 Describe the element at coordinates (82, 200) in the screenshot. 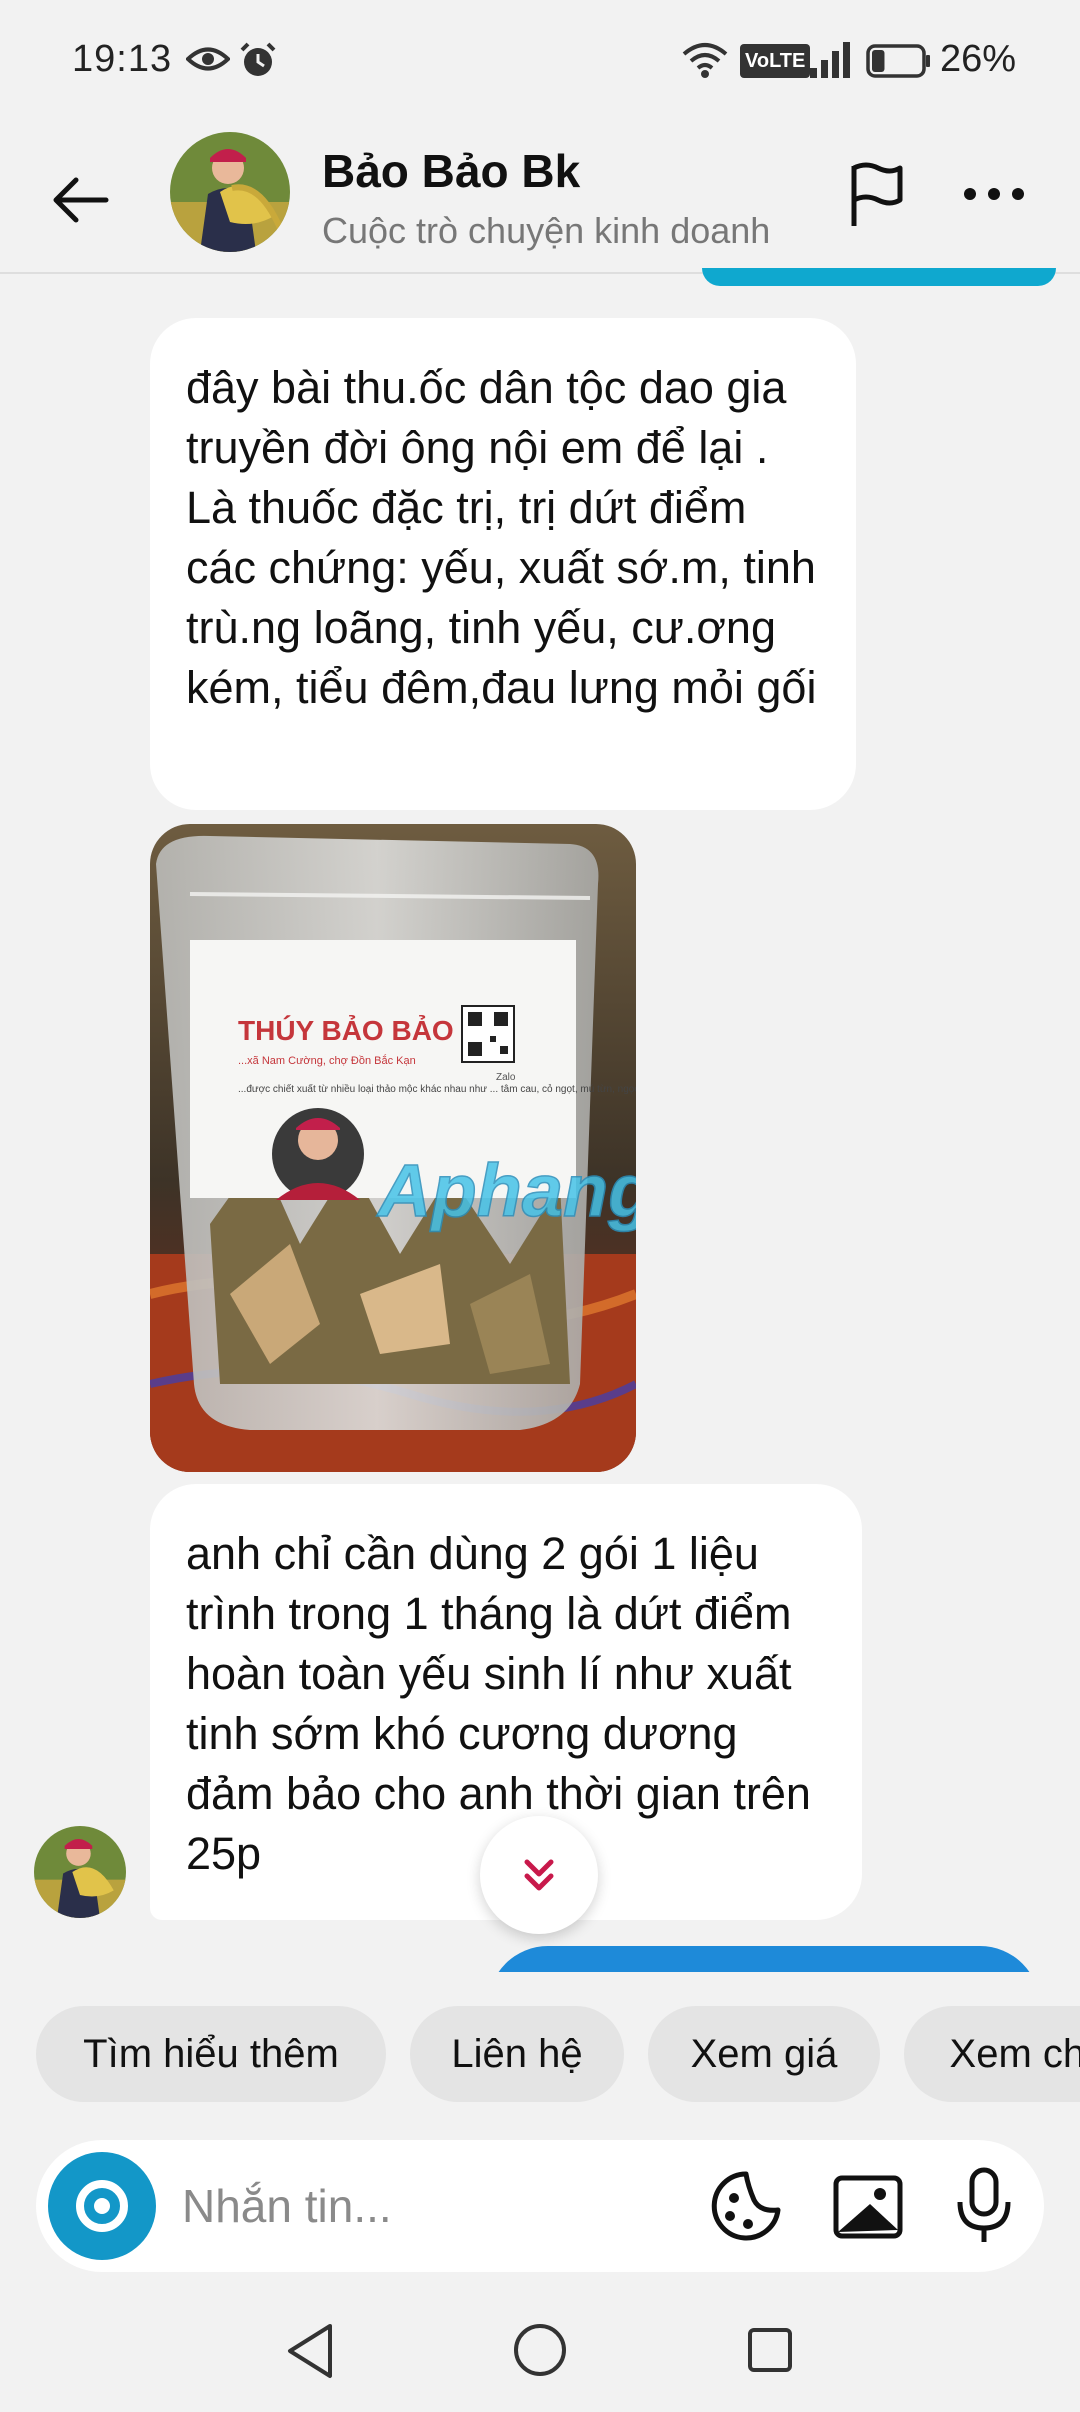

I see `back-arrow-icon` at that location.